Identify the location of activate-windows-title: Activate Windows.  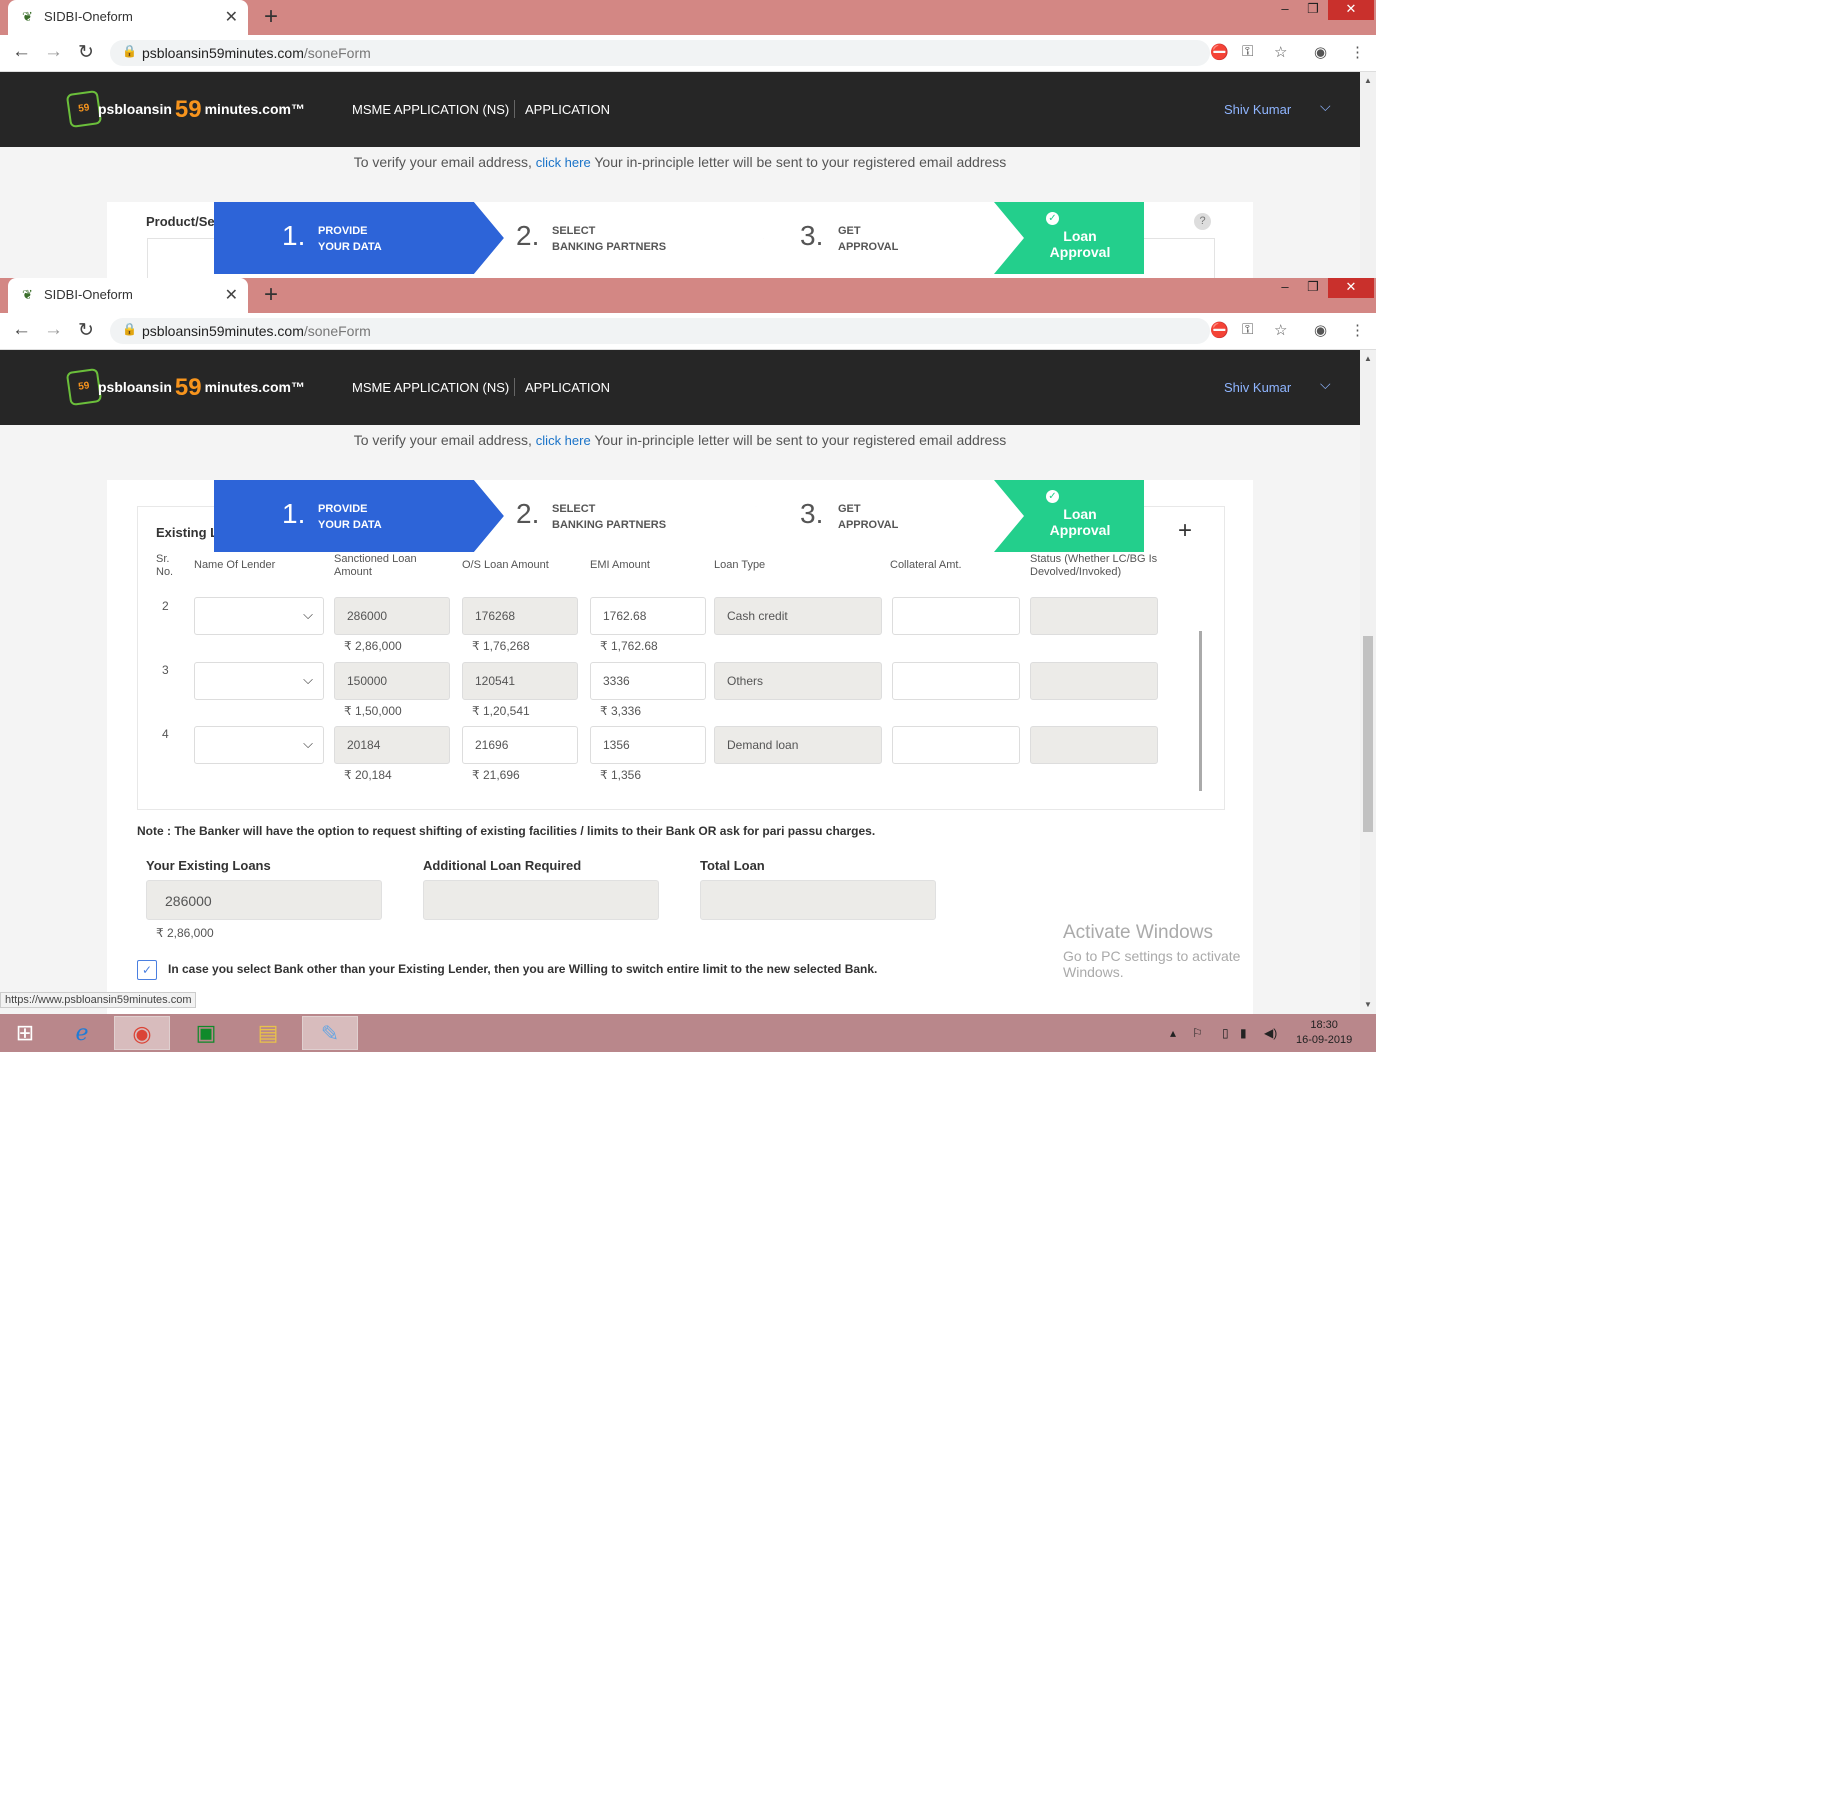
(1138, 932).